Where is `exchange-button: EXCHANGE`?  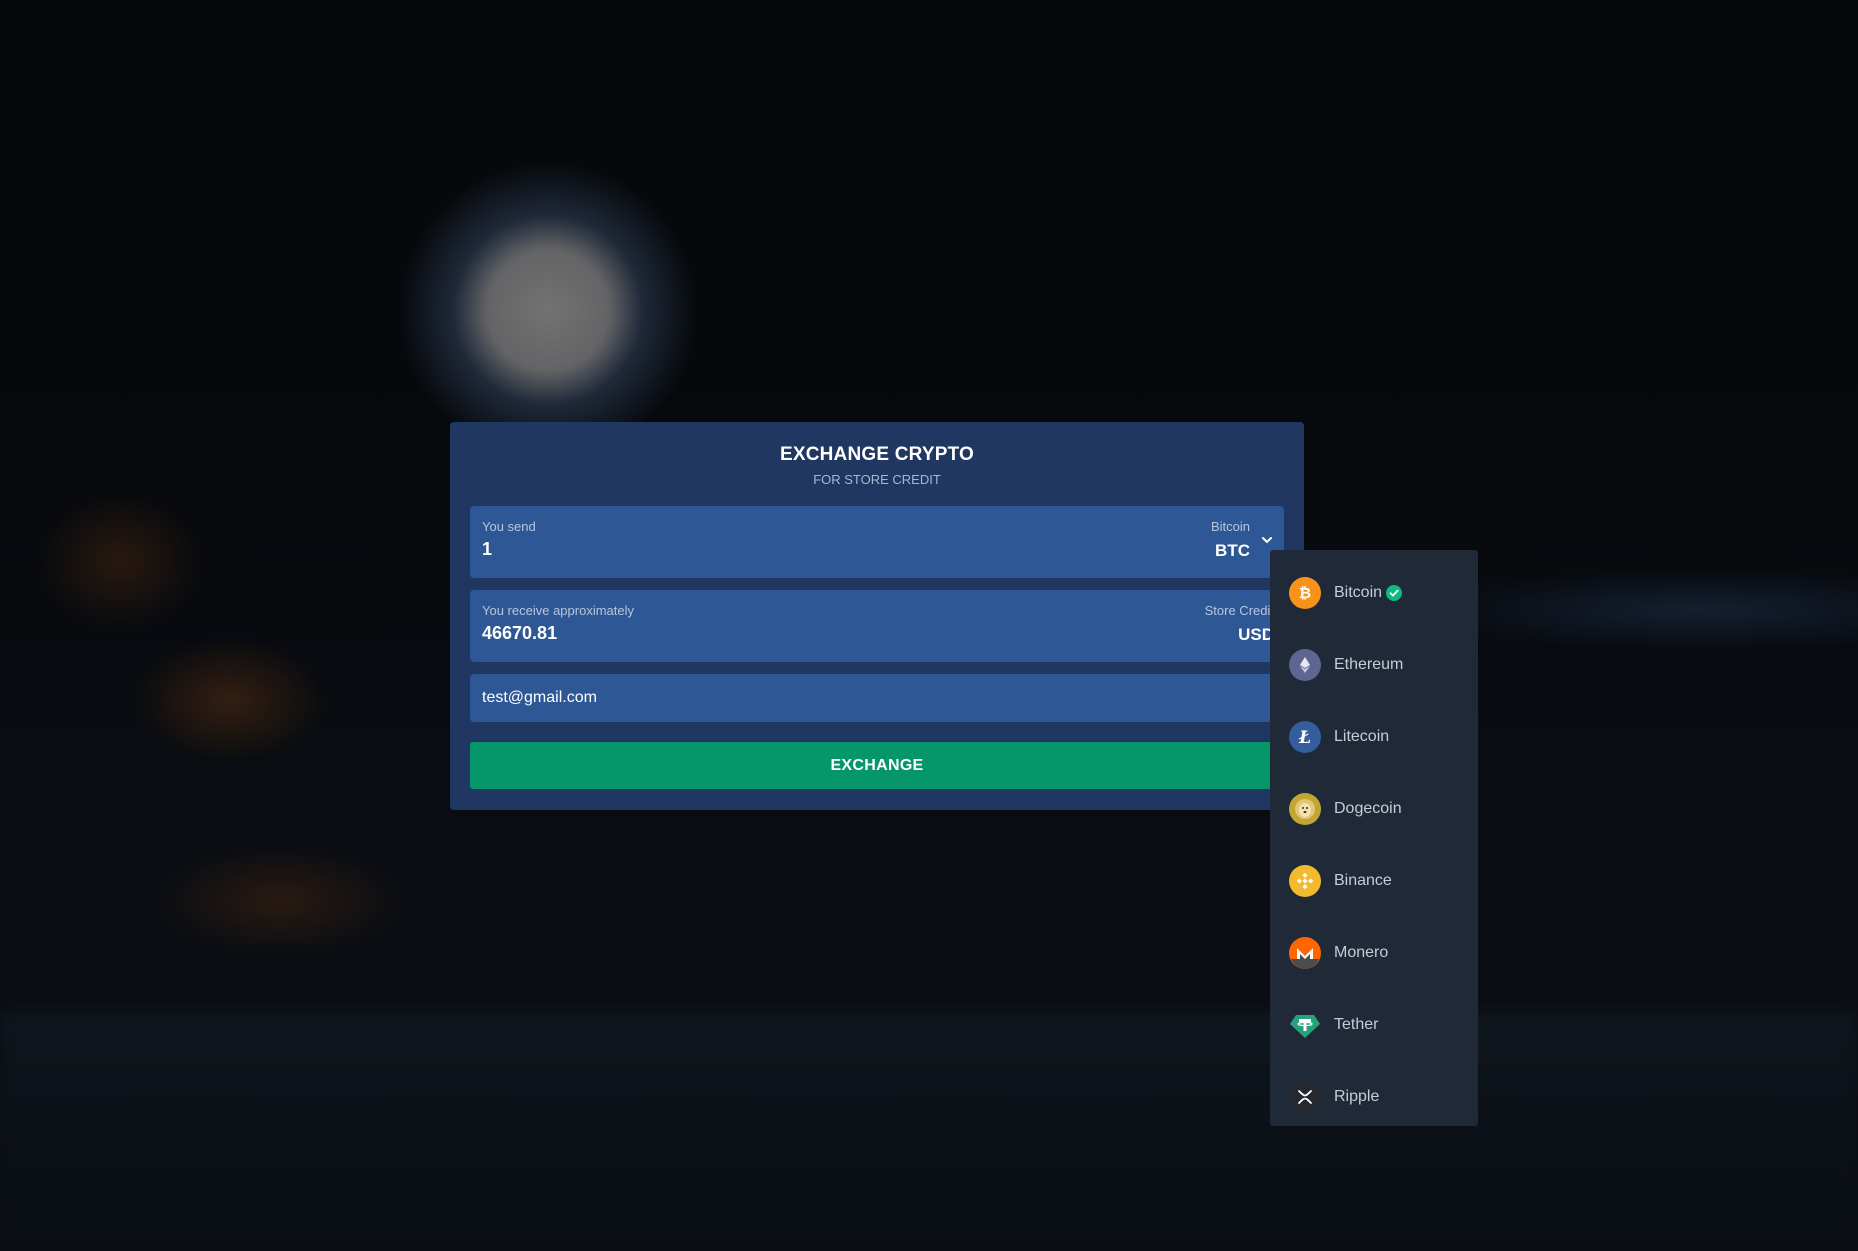
exchange-button: EXCHANGE is located at coordinates (877, 765).